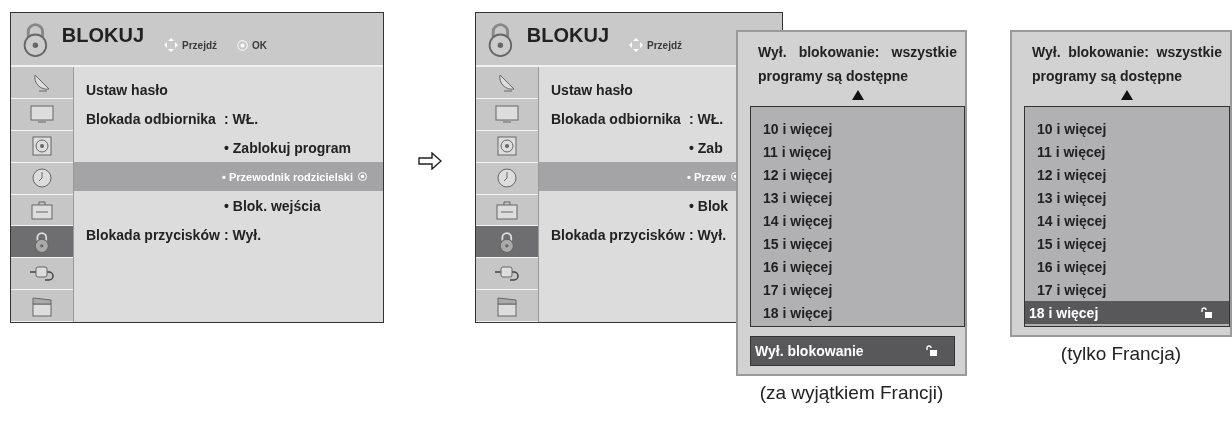 The width and height of the screenshot is (1232, 425). What do you see at coordinates (287, 176) in the screenshot?
I see `submenu-label: • Przewodnik rodzicielski` at bounding box center [287, 176].